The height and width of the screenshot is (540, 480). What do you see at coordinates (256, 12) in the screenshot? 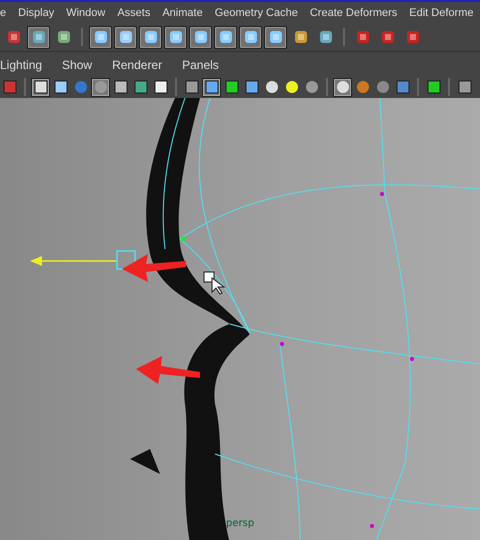
I see `menu-item: Geometry Cache` at bounding box center [256, 12].